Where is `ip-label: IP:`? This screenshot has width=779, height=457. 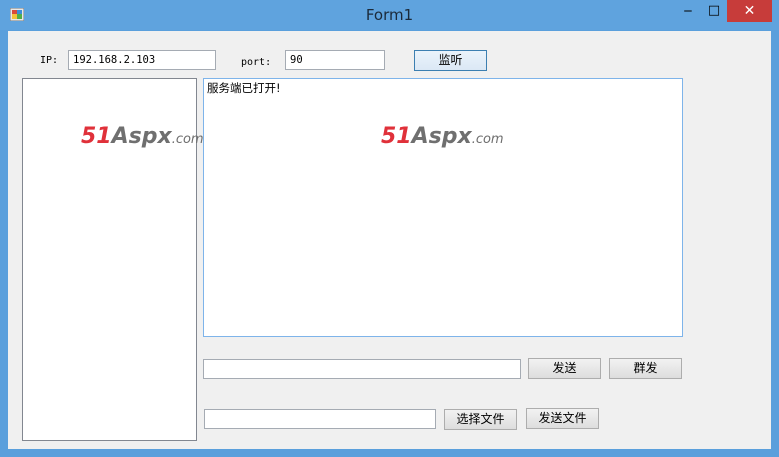
ip-label: IP: is located at coordinates (49, 60).